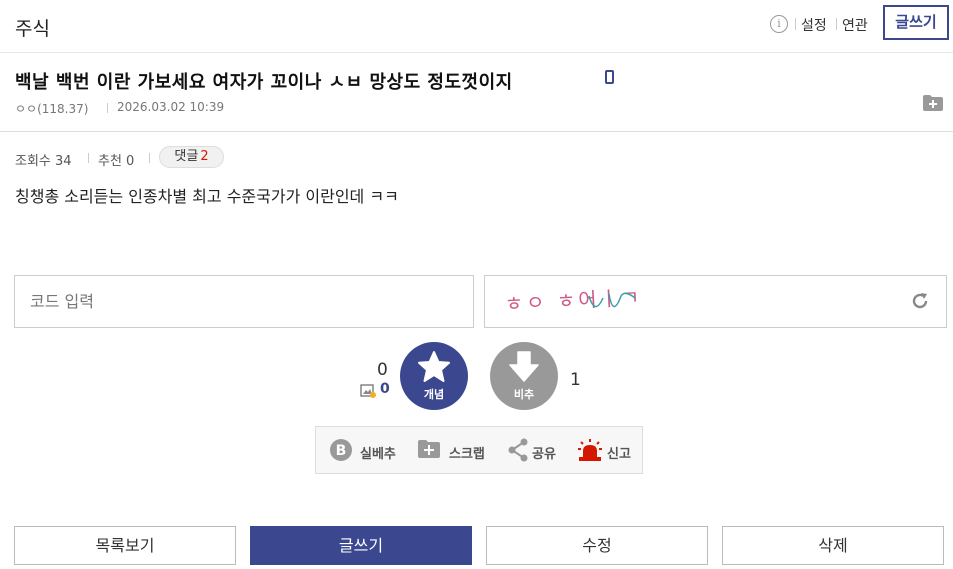 Image resolution: width=953 pixels, height=569 pixels. I want to click on b-circle-icon: B, so click(341, 450).